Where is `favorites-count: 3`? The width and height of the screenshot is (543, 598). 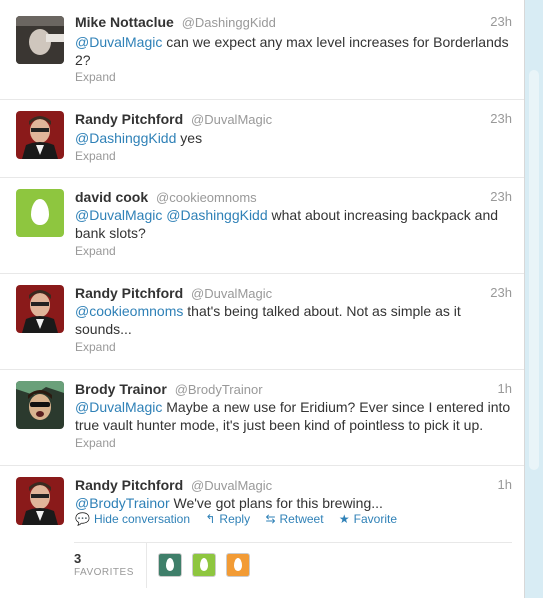 favorites-count: 3 is located at coordinates (77, 558).